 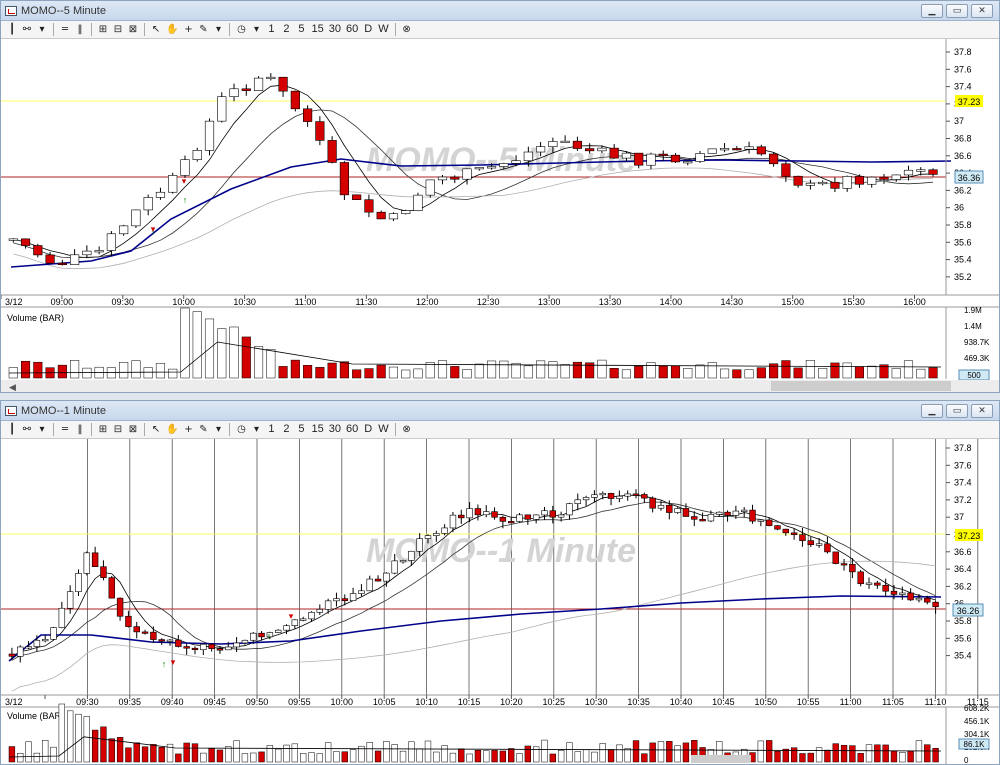 What do you see at coordinates (12, 387) in the screenshot?
I see `scroll-left-arrow-icon: ◀` at bounding box center [12, 387].